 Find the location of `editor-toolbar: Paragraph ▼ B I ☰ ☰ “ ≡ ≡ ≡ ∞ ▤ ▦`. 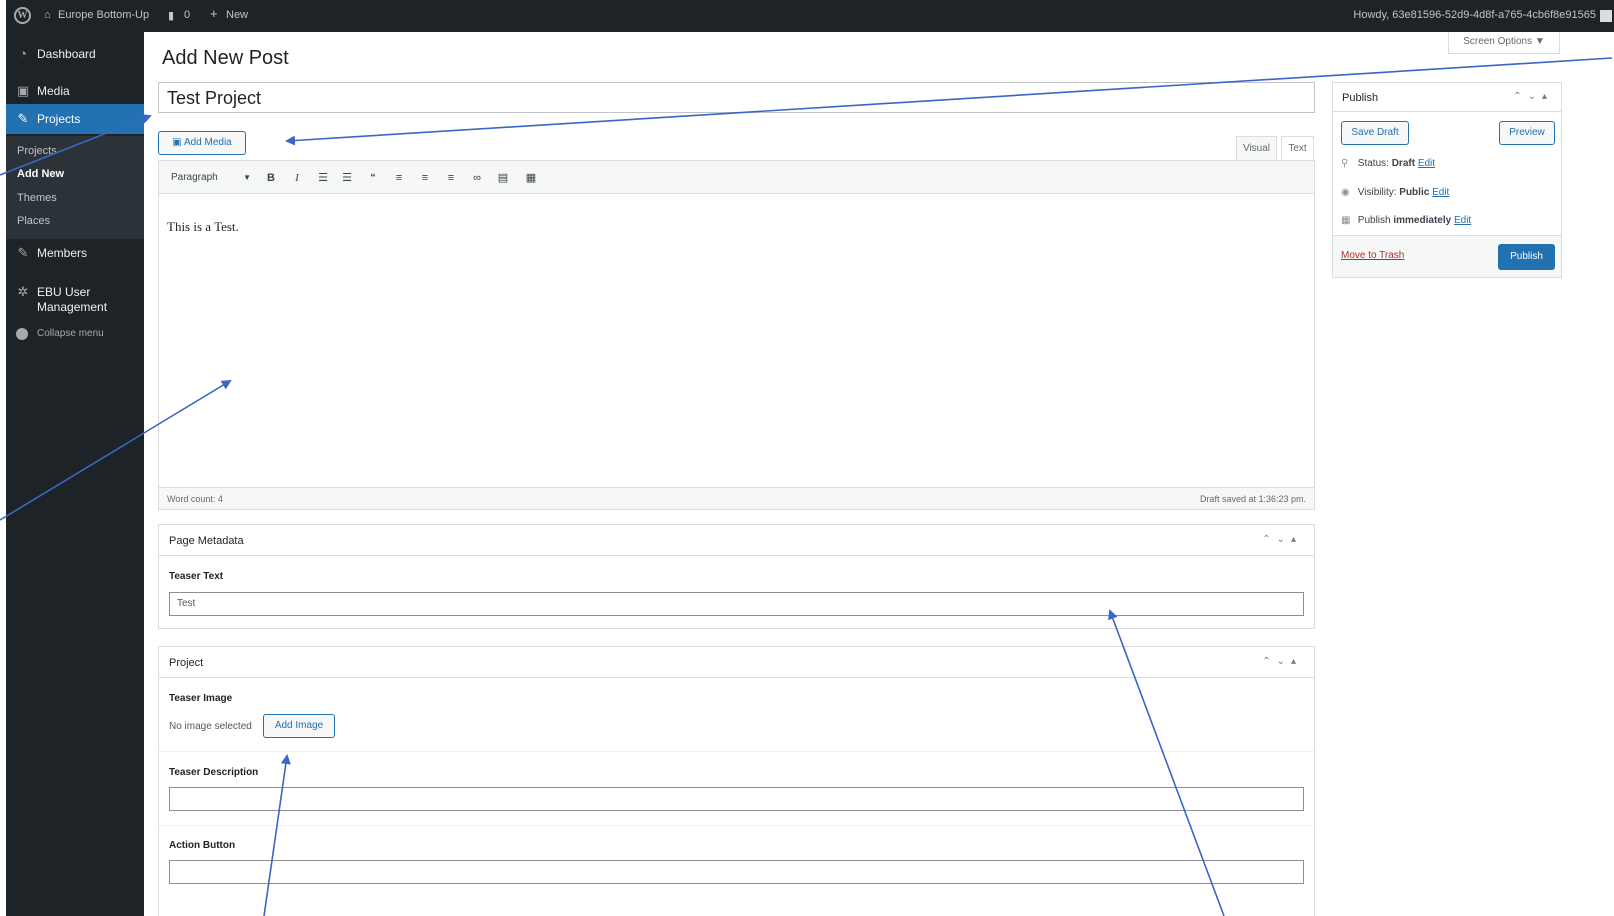

editor-toolbar: Paragraph ▼ B I ☰ ☰ “ ≡ ≡ ≡ ∞ ▤ ▦ is located at coordinates (736, 177).